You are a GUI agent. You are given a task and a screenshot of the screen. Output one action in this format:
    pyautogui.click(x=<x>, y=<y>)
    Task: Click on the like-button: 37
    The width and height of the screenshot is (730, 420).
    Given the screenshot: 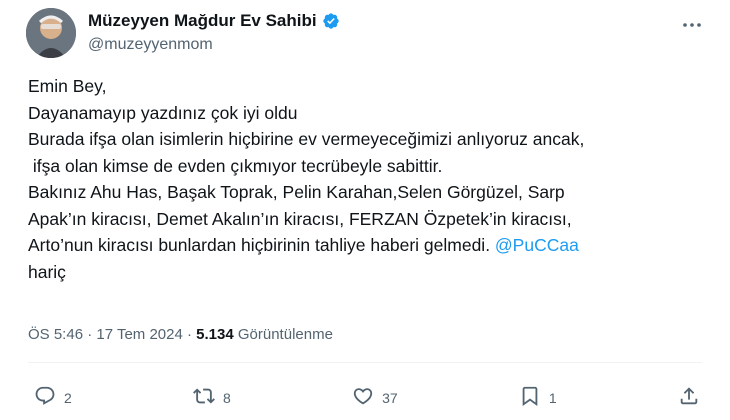 What is the action you would take?
    pyautogui.click(x=375, y=397)
    